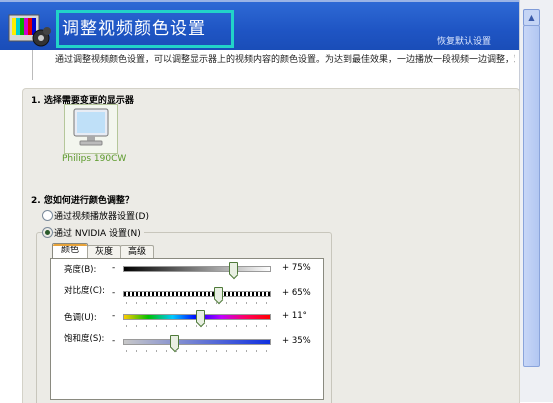 The height and width of the screenshot is (403, 553). What do you see at coordinates (197, 342) in the screenshot?
I see `saturation-track` at bounding box center [197, 342].